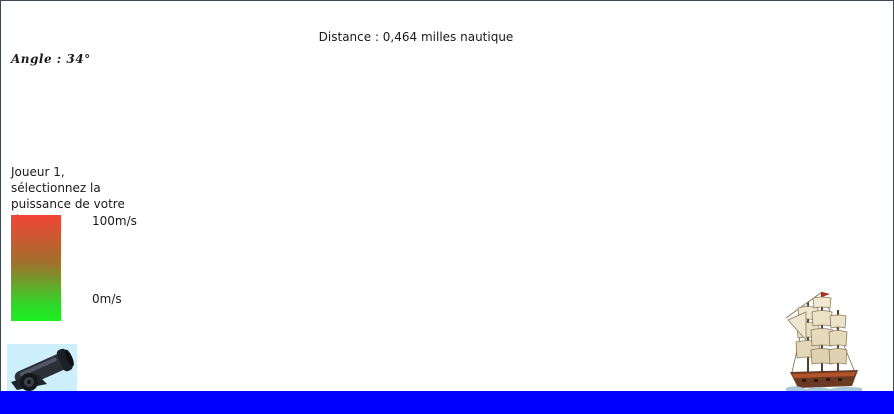  Describe the element at coordinates (42, 368) in the screenshot. I see `cannon-icon` at that location.